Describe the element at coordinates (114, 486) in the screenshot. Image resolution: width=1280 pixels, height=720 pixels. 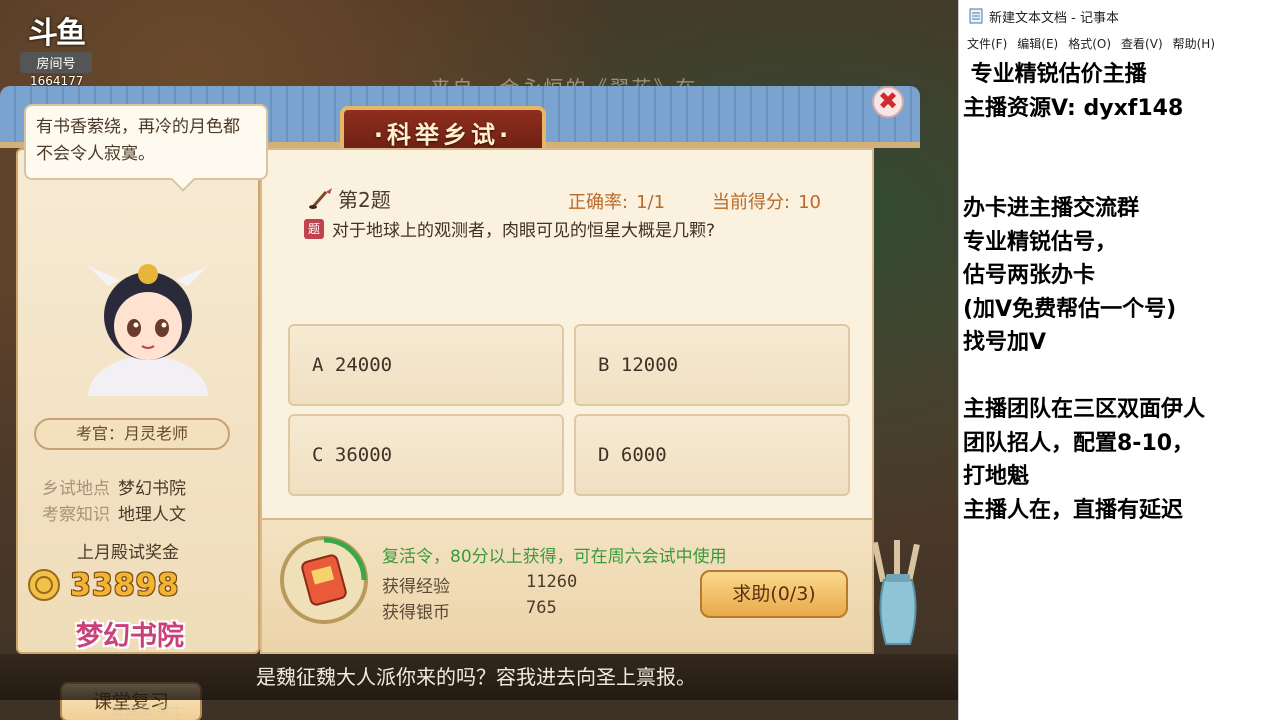
I see `exam-location-row: 乡试地点 梦幻书院` at that location.